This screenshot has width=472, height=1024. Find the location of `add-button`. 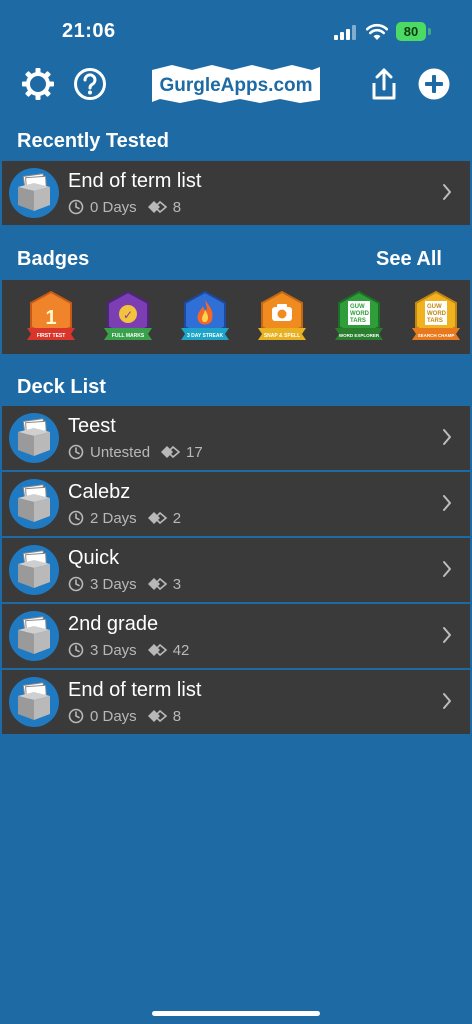

add-button is located at coordinates (434, 84).